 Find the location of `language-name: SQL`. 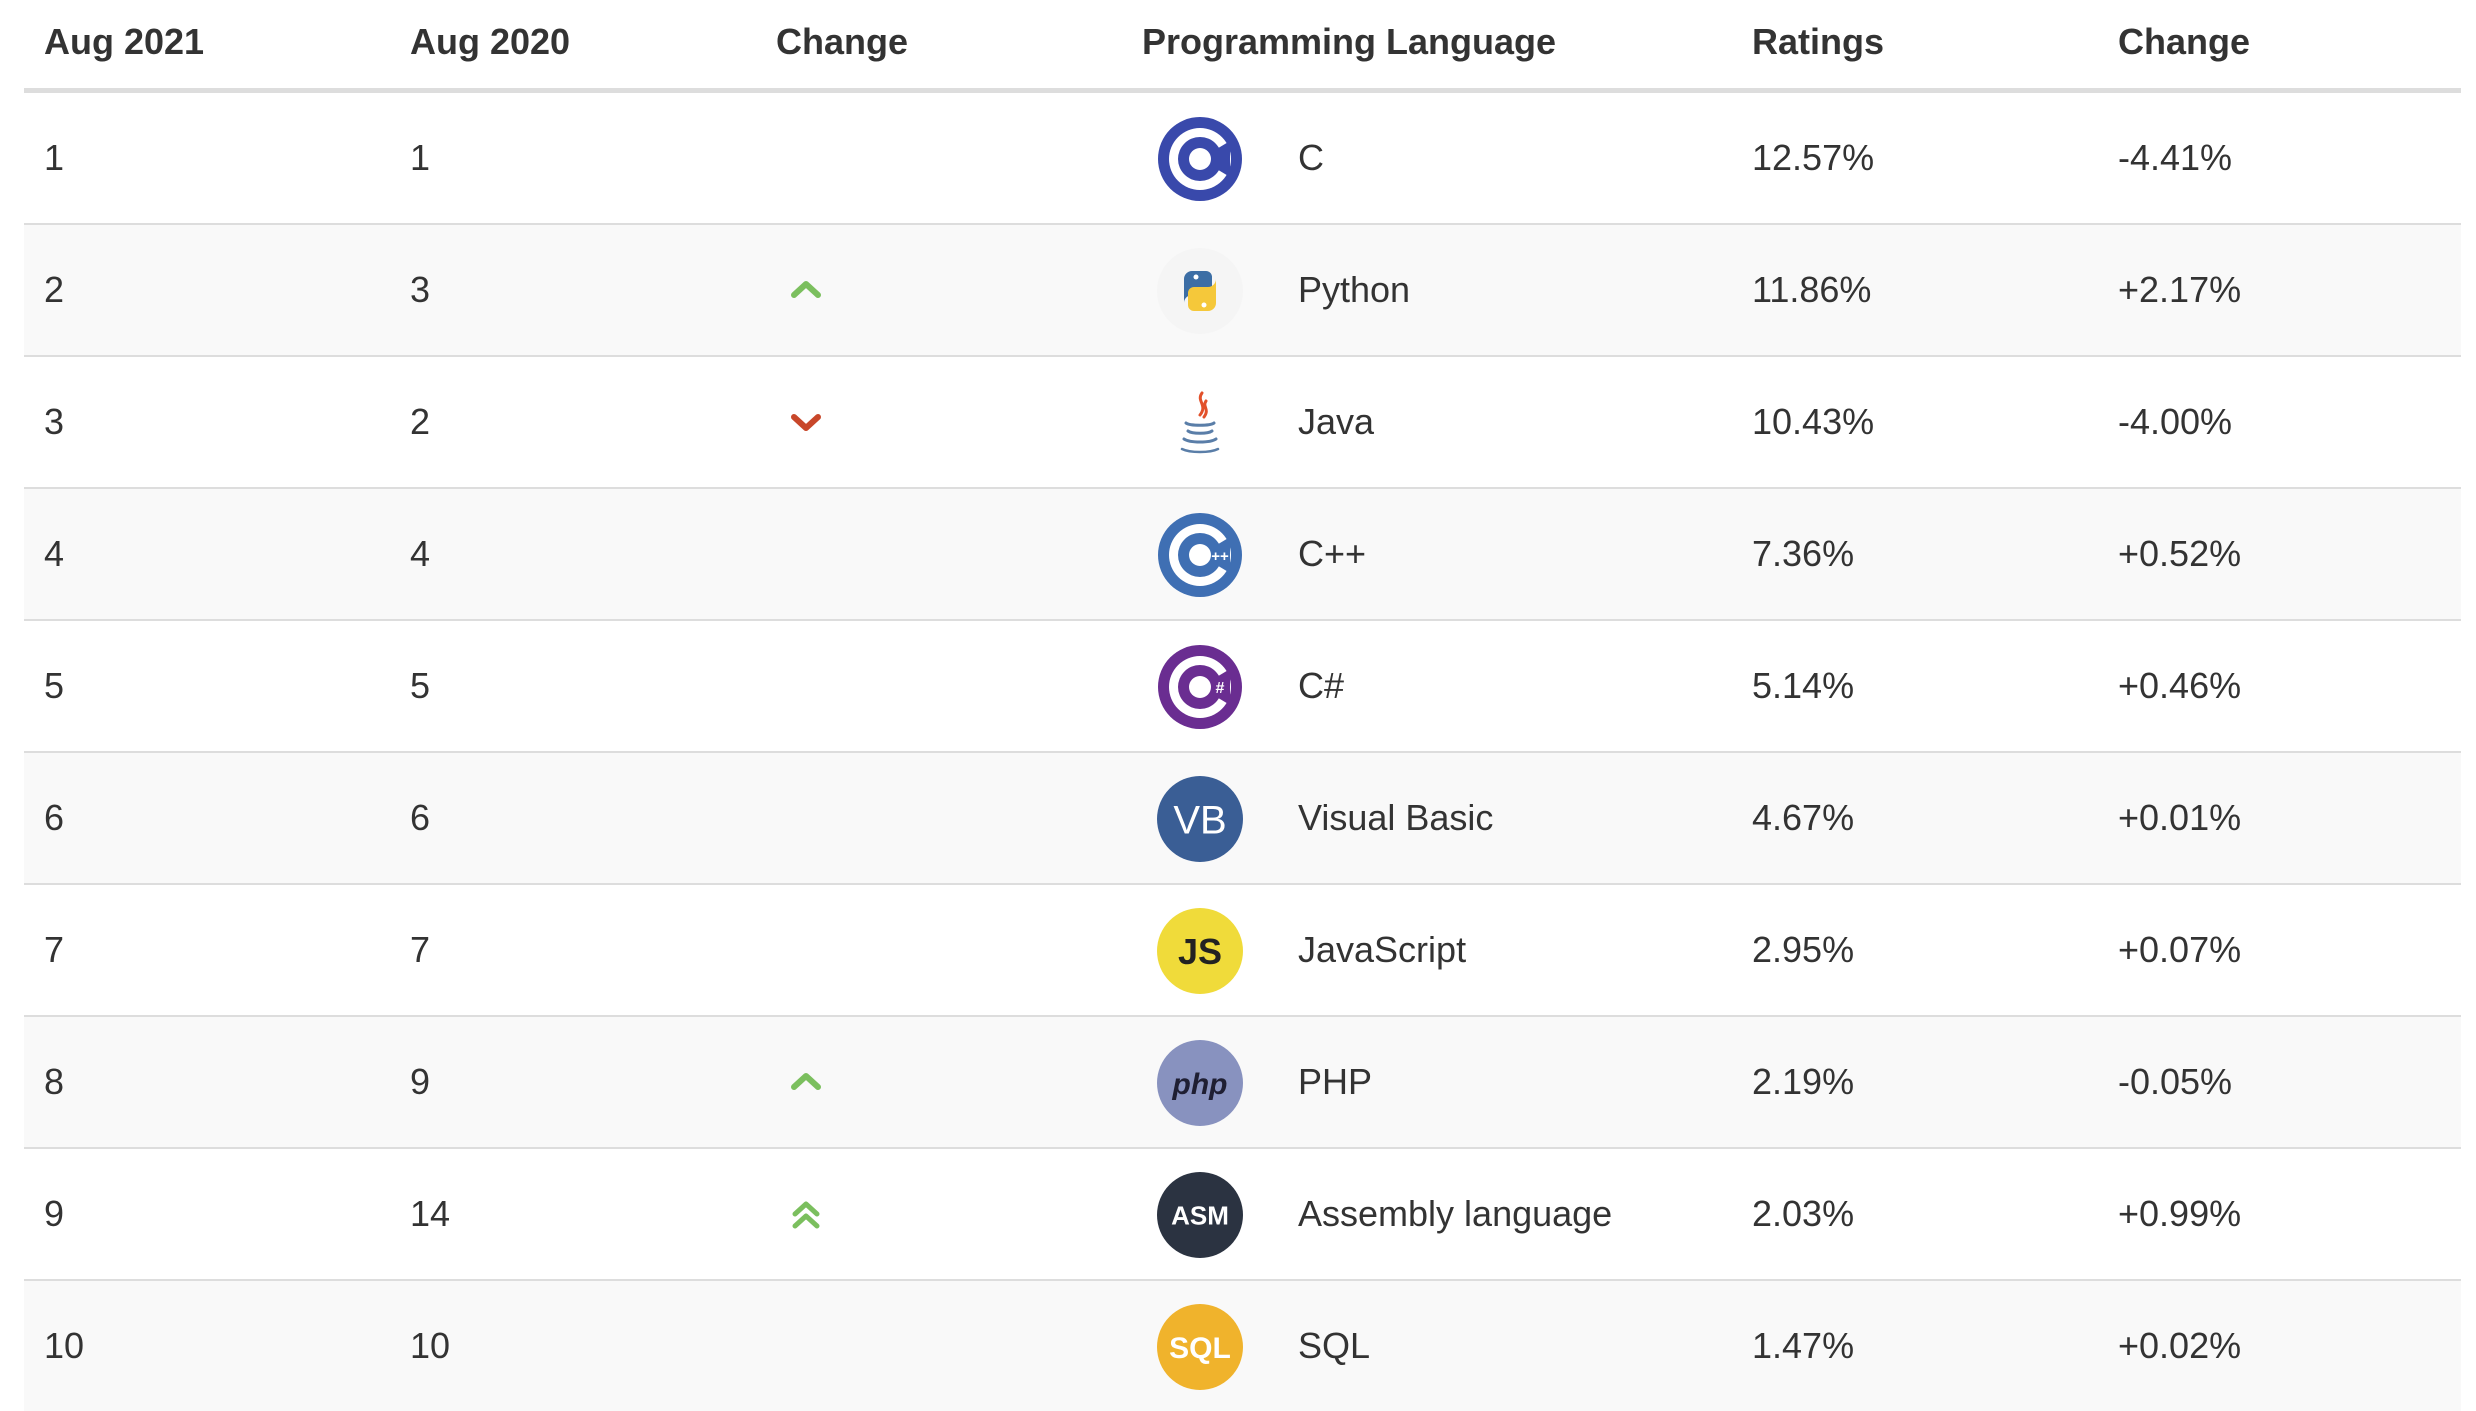

language-name: SQL is located at coordinates (1334, 1346).